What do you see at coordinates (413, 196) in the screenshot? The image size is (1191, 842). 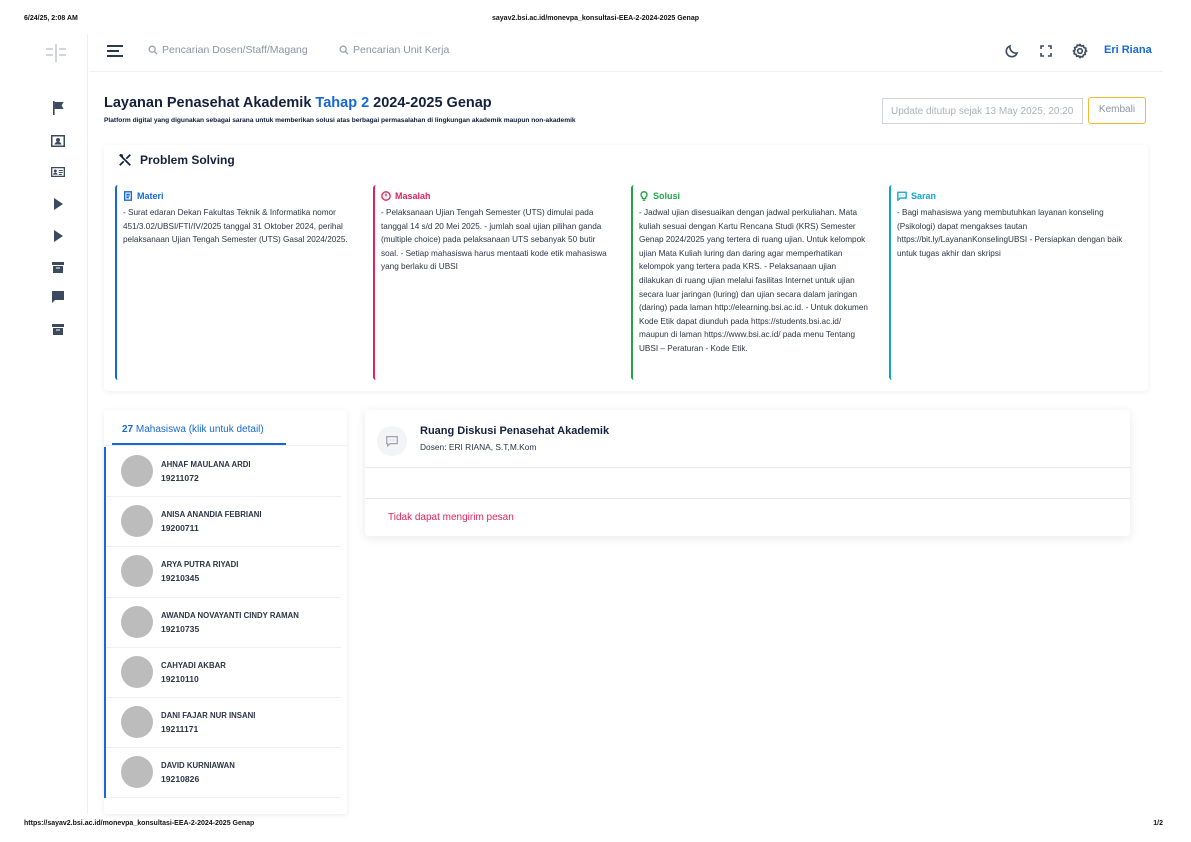 I see `masalah-label: Masalah` at bounding box center [413, 196].